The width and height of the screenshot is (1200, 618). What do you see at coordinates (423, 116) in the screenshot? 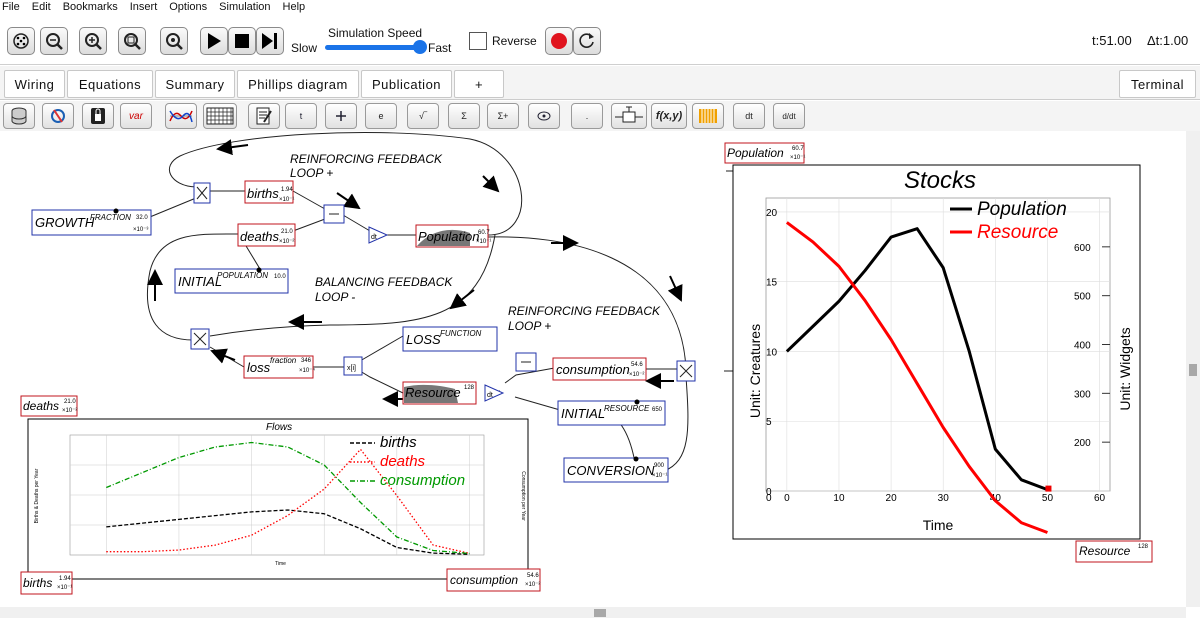
I see `sqrt-operation-icon: √‾` at bounding box center [423, 116].